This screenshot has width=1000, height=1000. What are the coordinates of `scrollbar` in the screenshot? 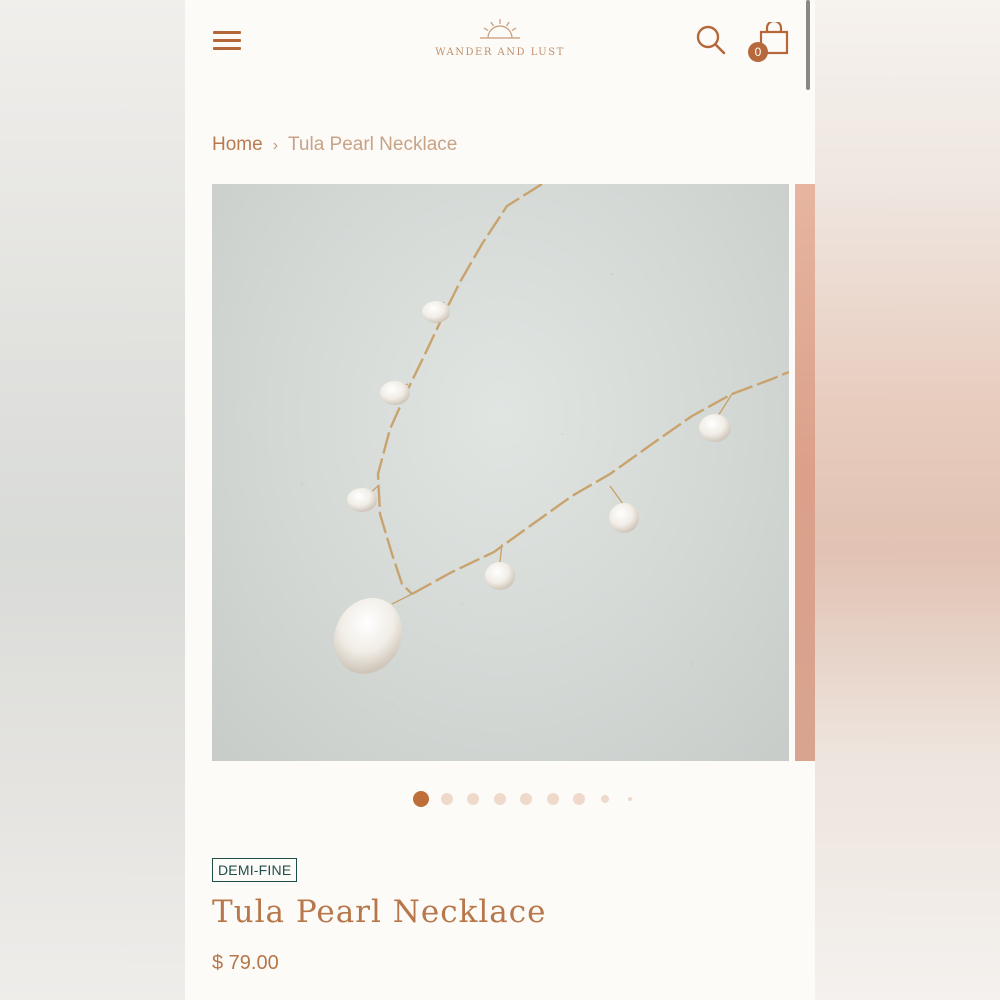 It's located at (808, 45).